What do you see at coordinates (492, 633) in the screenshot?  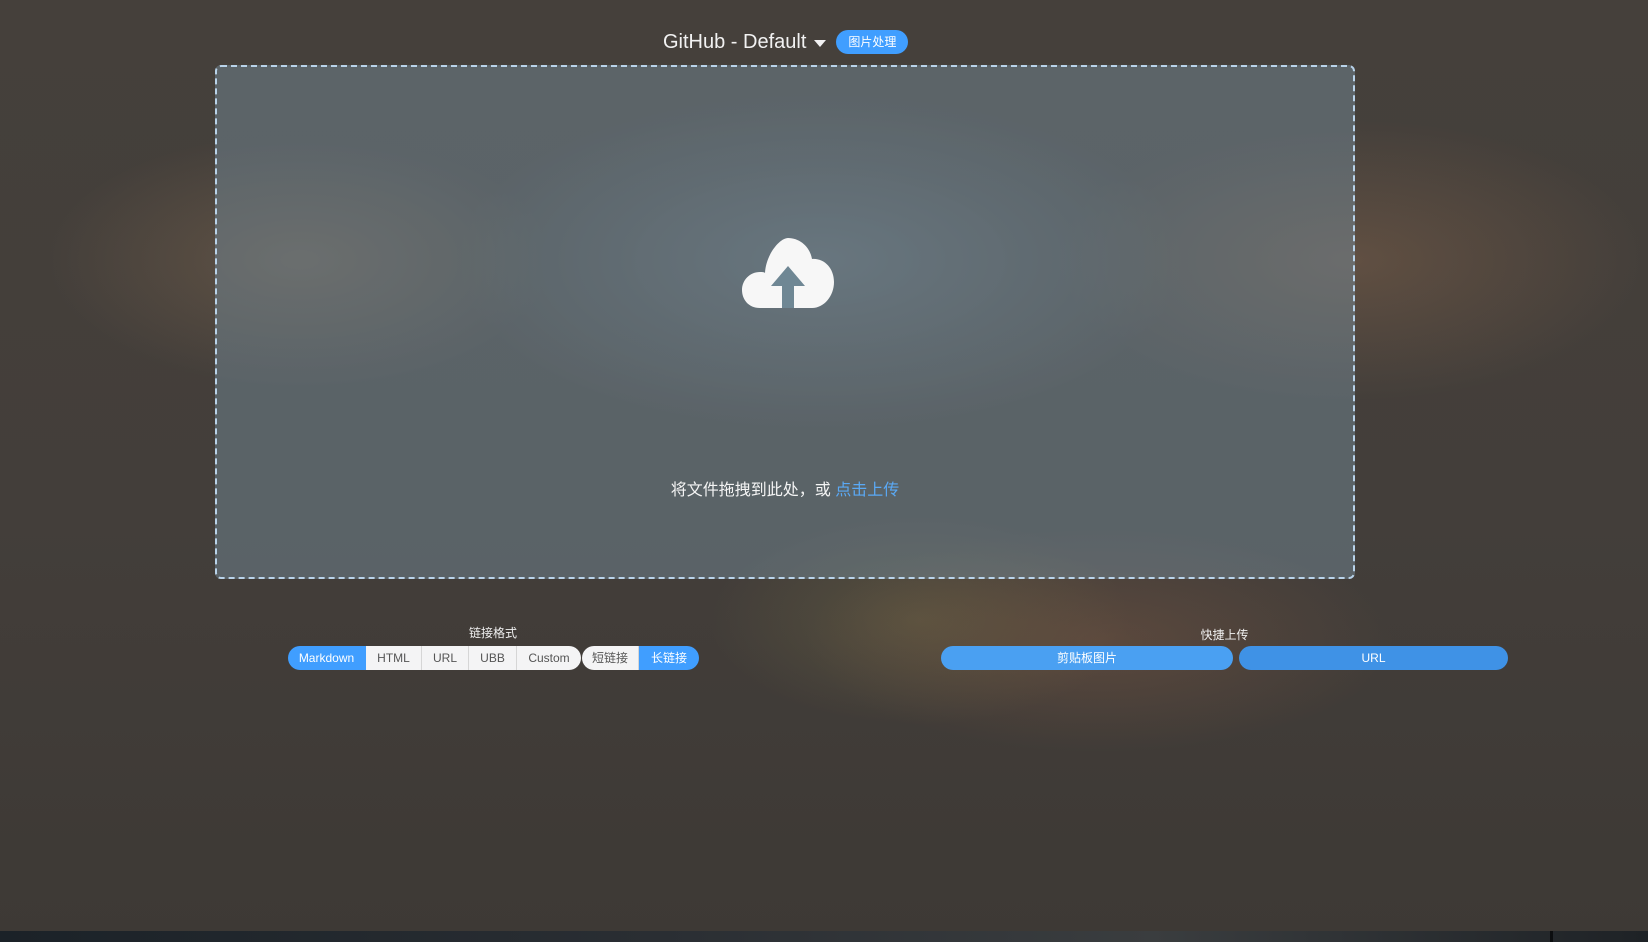 I see `link-format-label: 链接格式` at bounding box center [492, 633].